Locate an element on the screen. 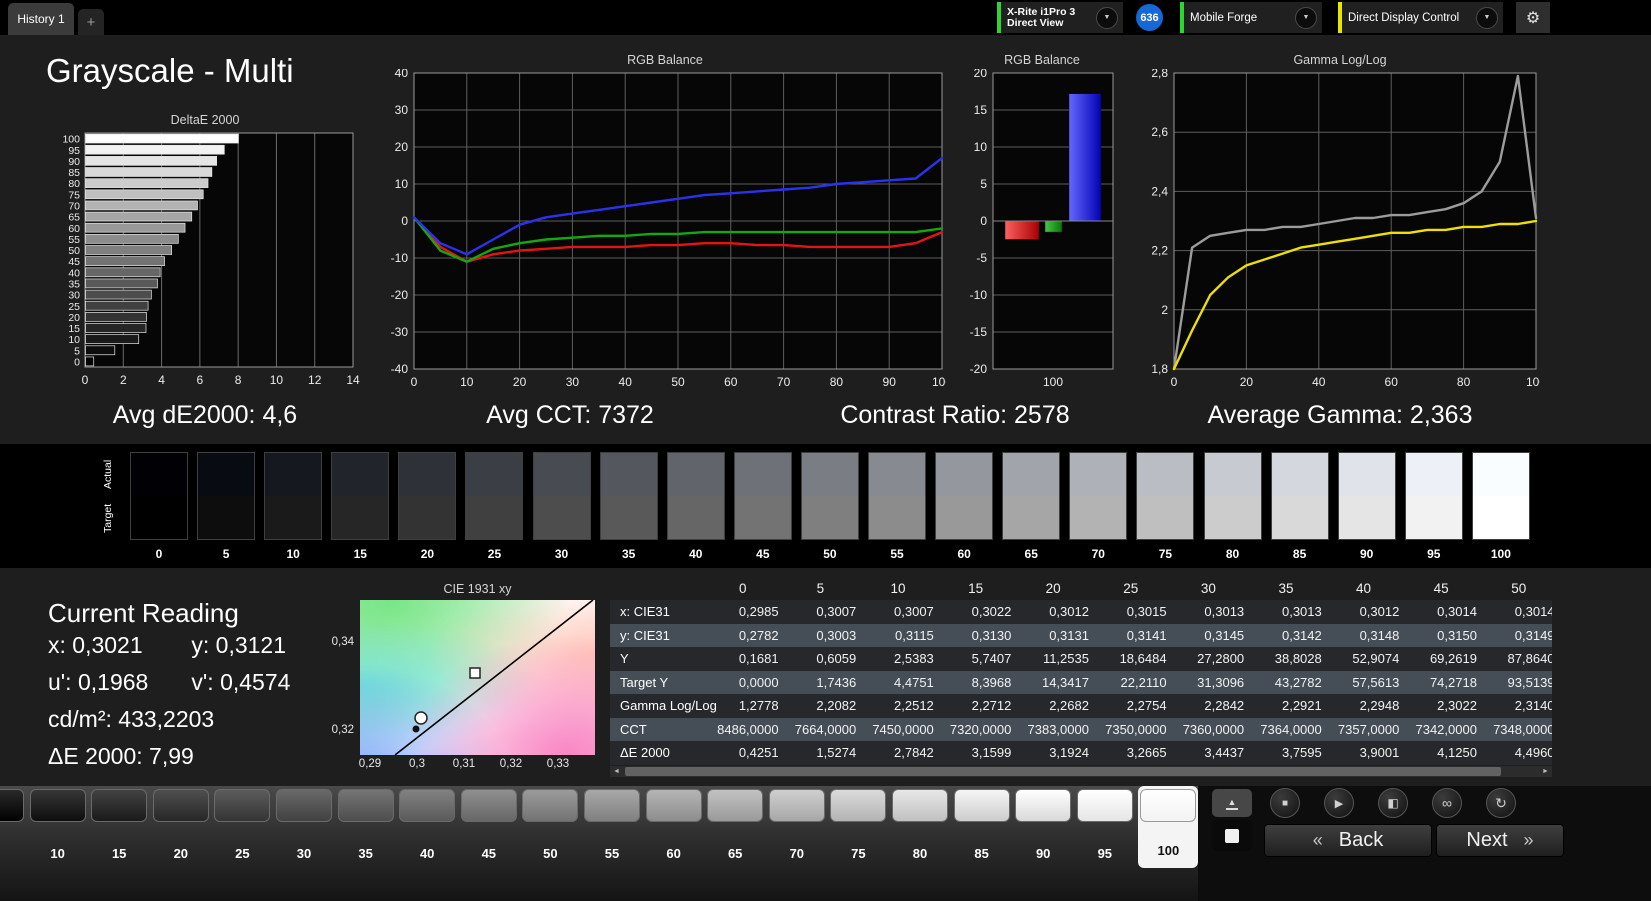 The width and height of the screenshot is (1651, 901). play-icon: ▶ is located at coordinates (1339, 803).